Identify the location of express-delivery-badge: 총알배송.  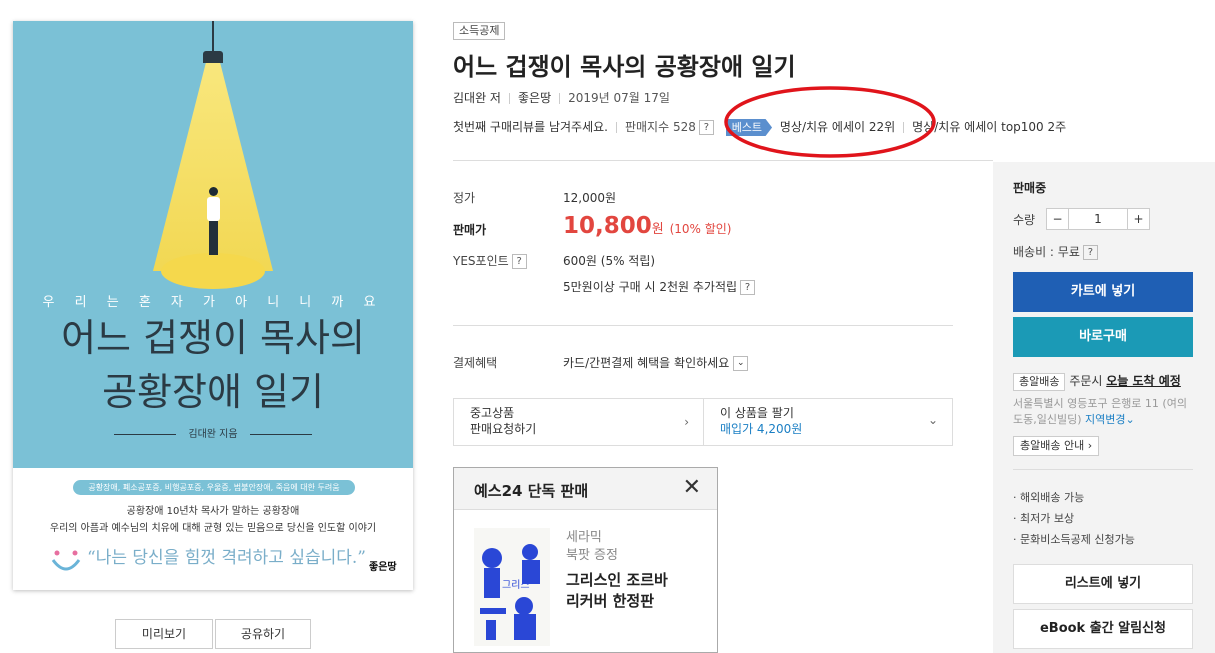
(1039, 382).